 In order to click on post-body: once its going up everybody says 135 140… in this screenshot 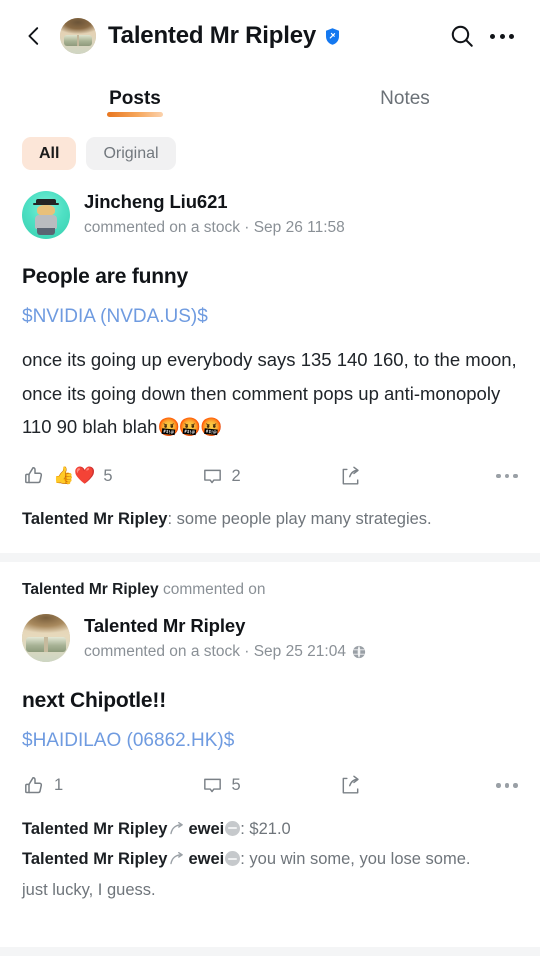, I will do `click(270, 393)`.